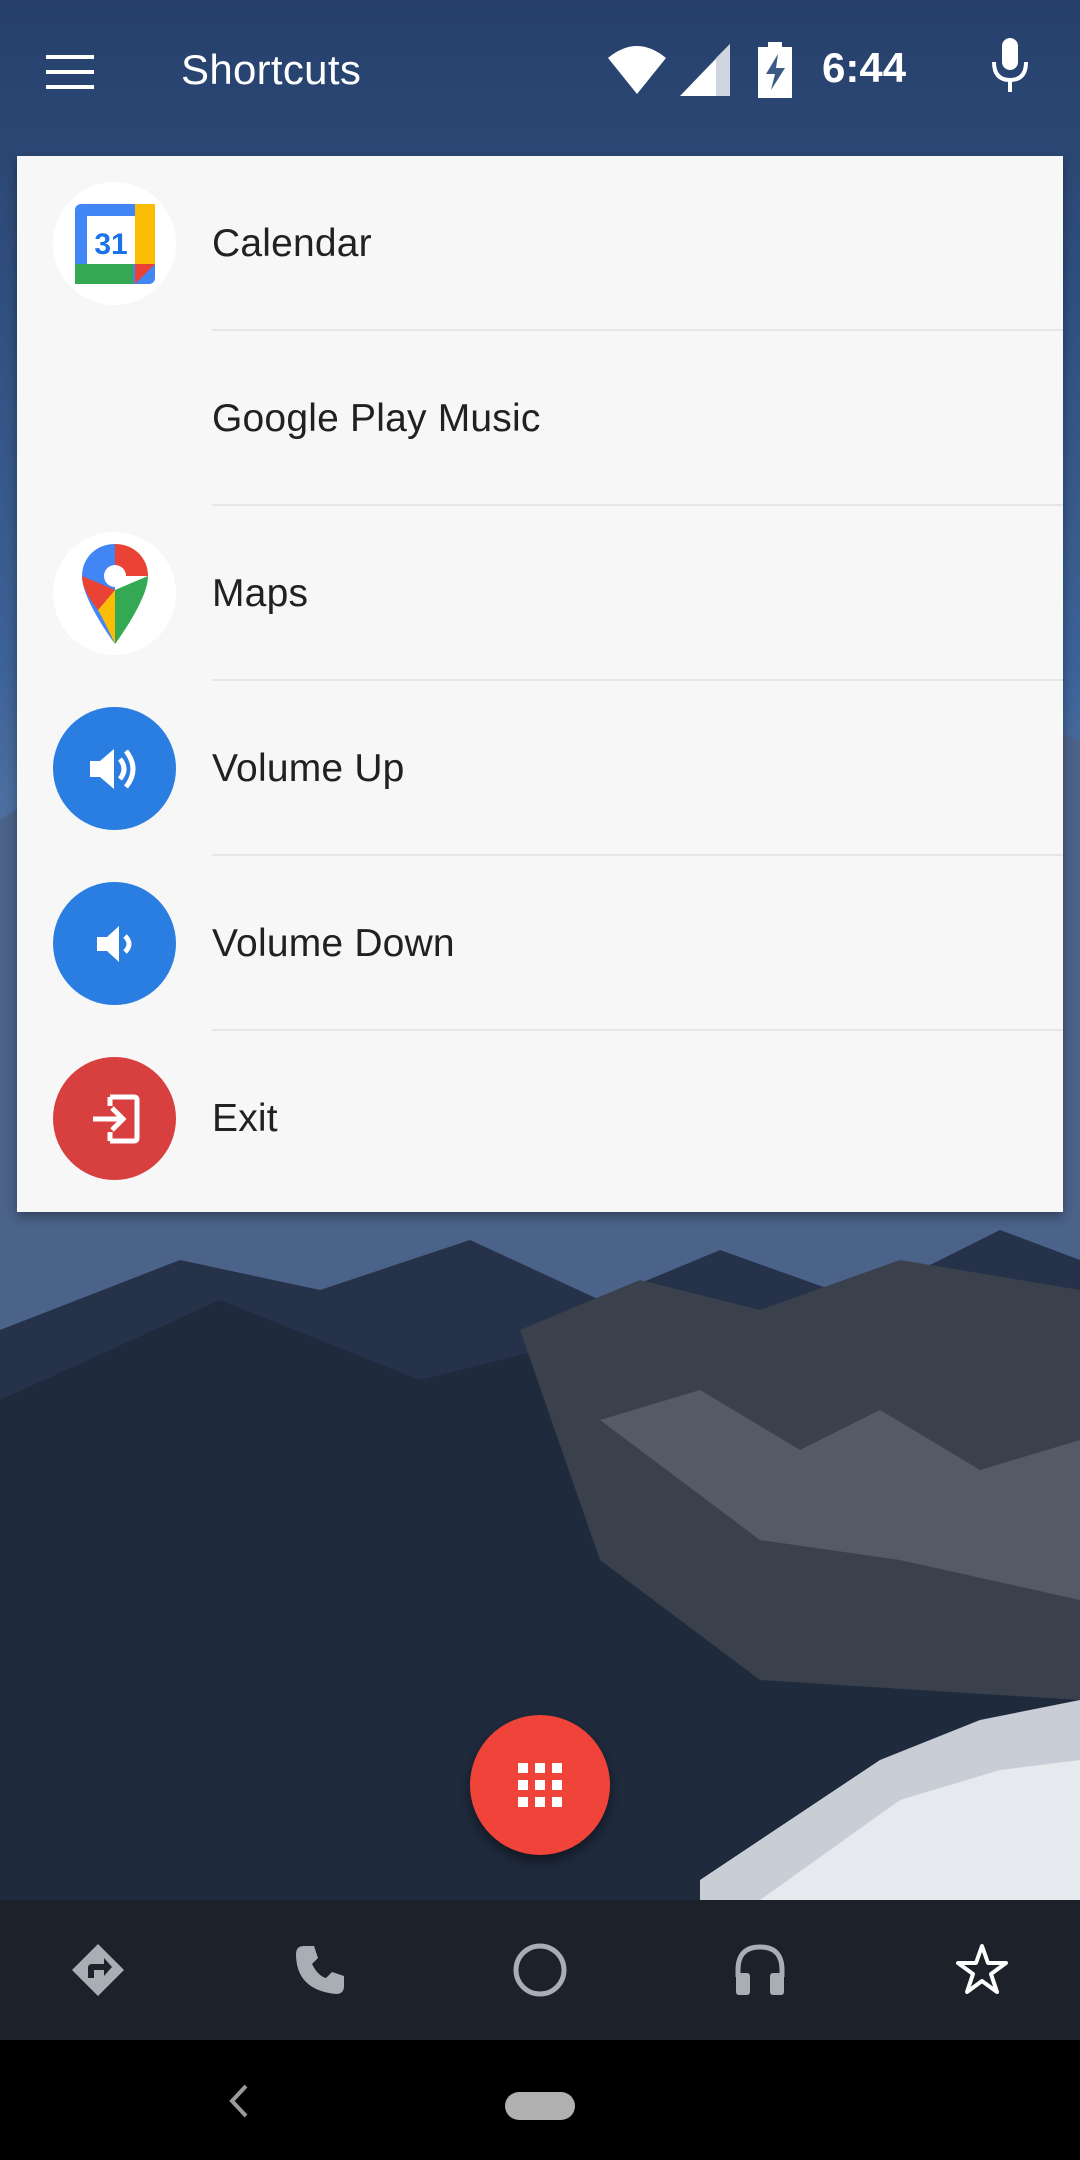 The height and width of the screenshot is (2160, 1080). Describe the element at coordinates (240, 2101) in the screenshot. I see `back-icon` at that location.